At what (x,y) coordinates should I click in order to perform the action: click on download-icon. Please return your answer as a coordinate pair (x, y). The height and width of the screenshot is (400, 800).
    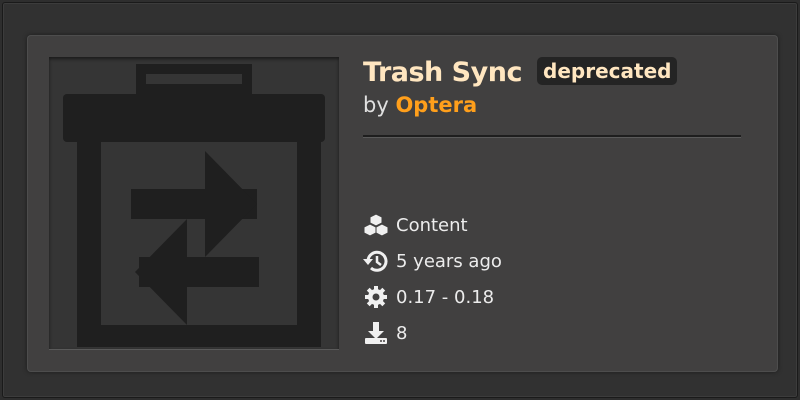
    Looking at the image, I should click on (376, 333).